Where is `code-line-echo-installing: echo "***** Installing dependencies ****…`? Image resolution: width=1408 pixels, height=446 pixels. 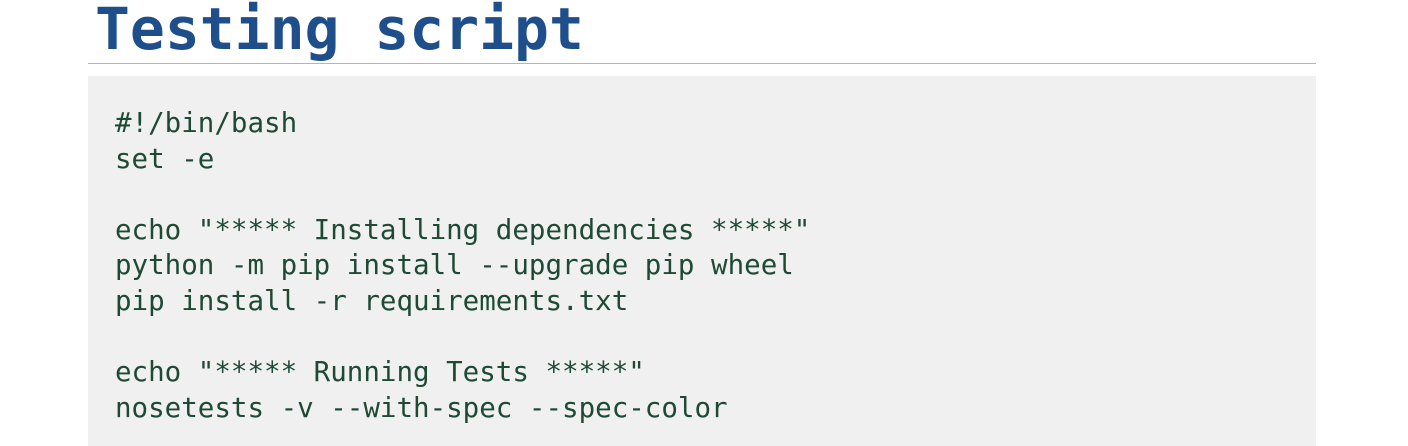
code-line-echo-installing: echo "***** Installing dependencies ****… is located at coordinates (463, 229).